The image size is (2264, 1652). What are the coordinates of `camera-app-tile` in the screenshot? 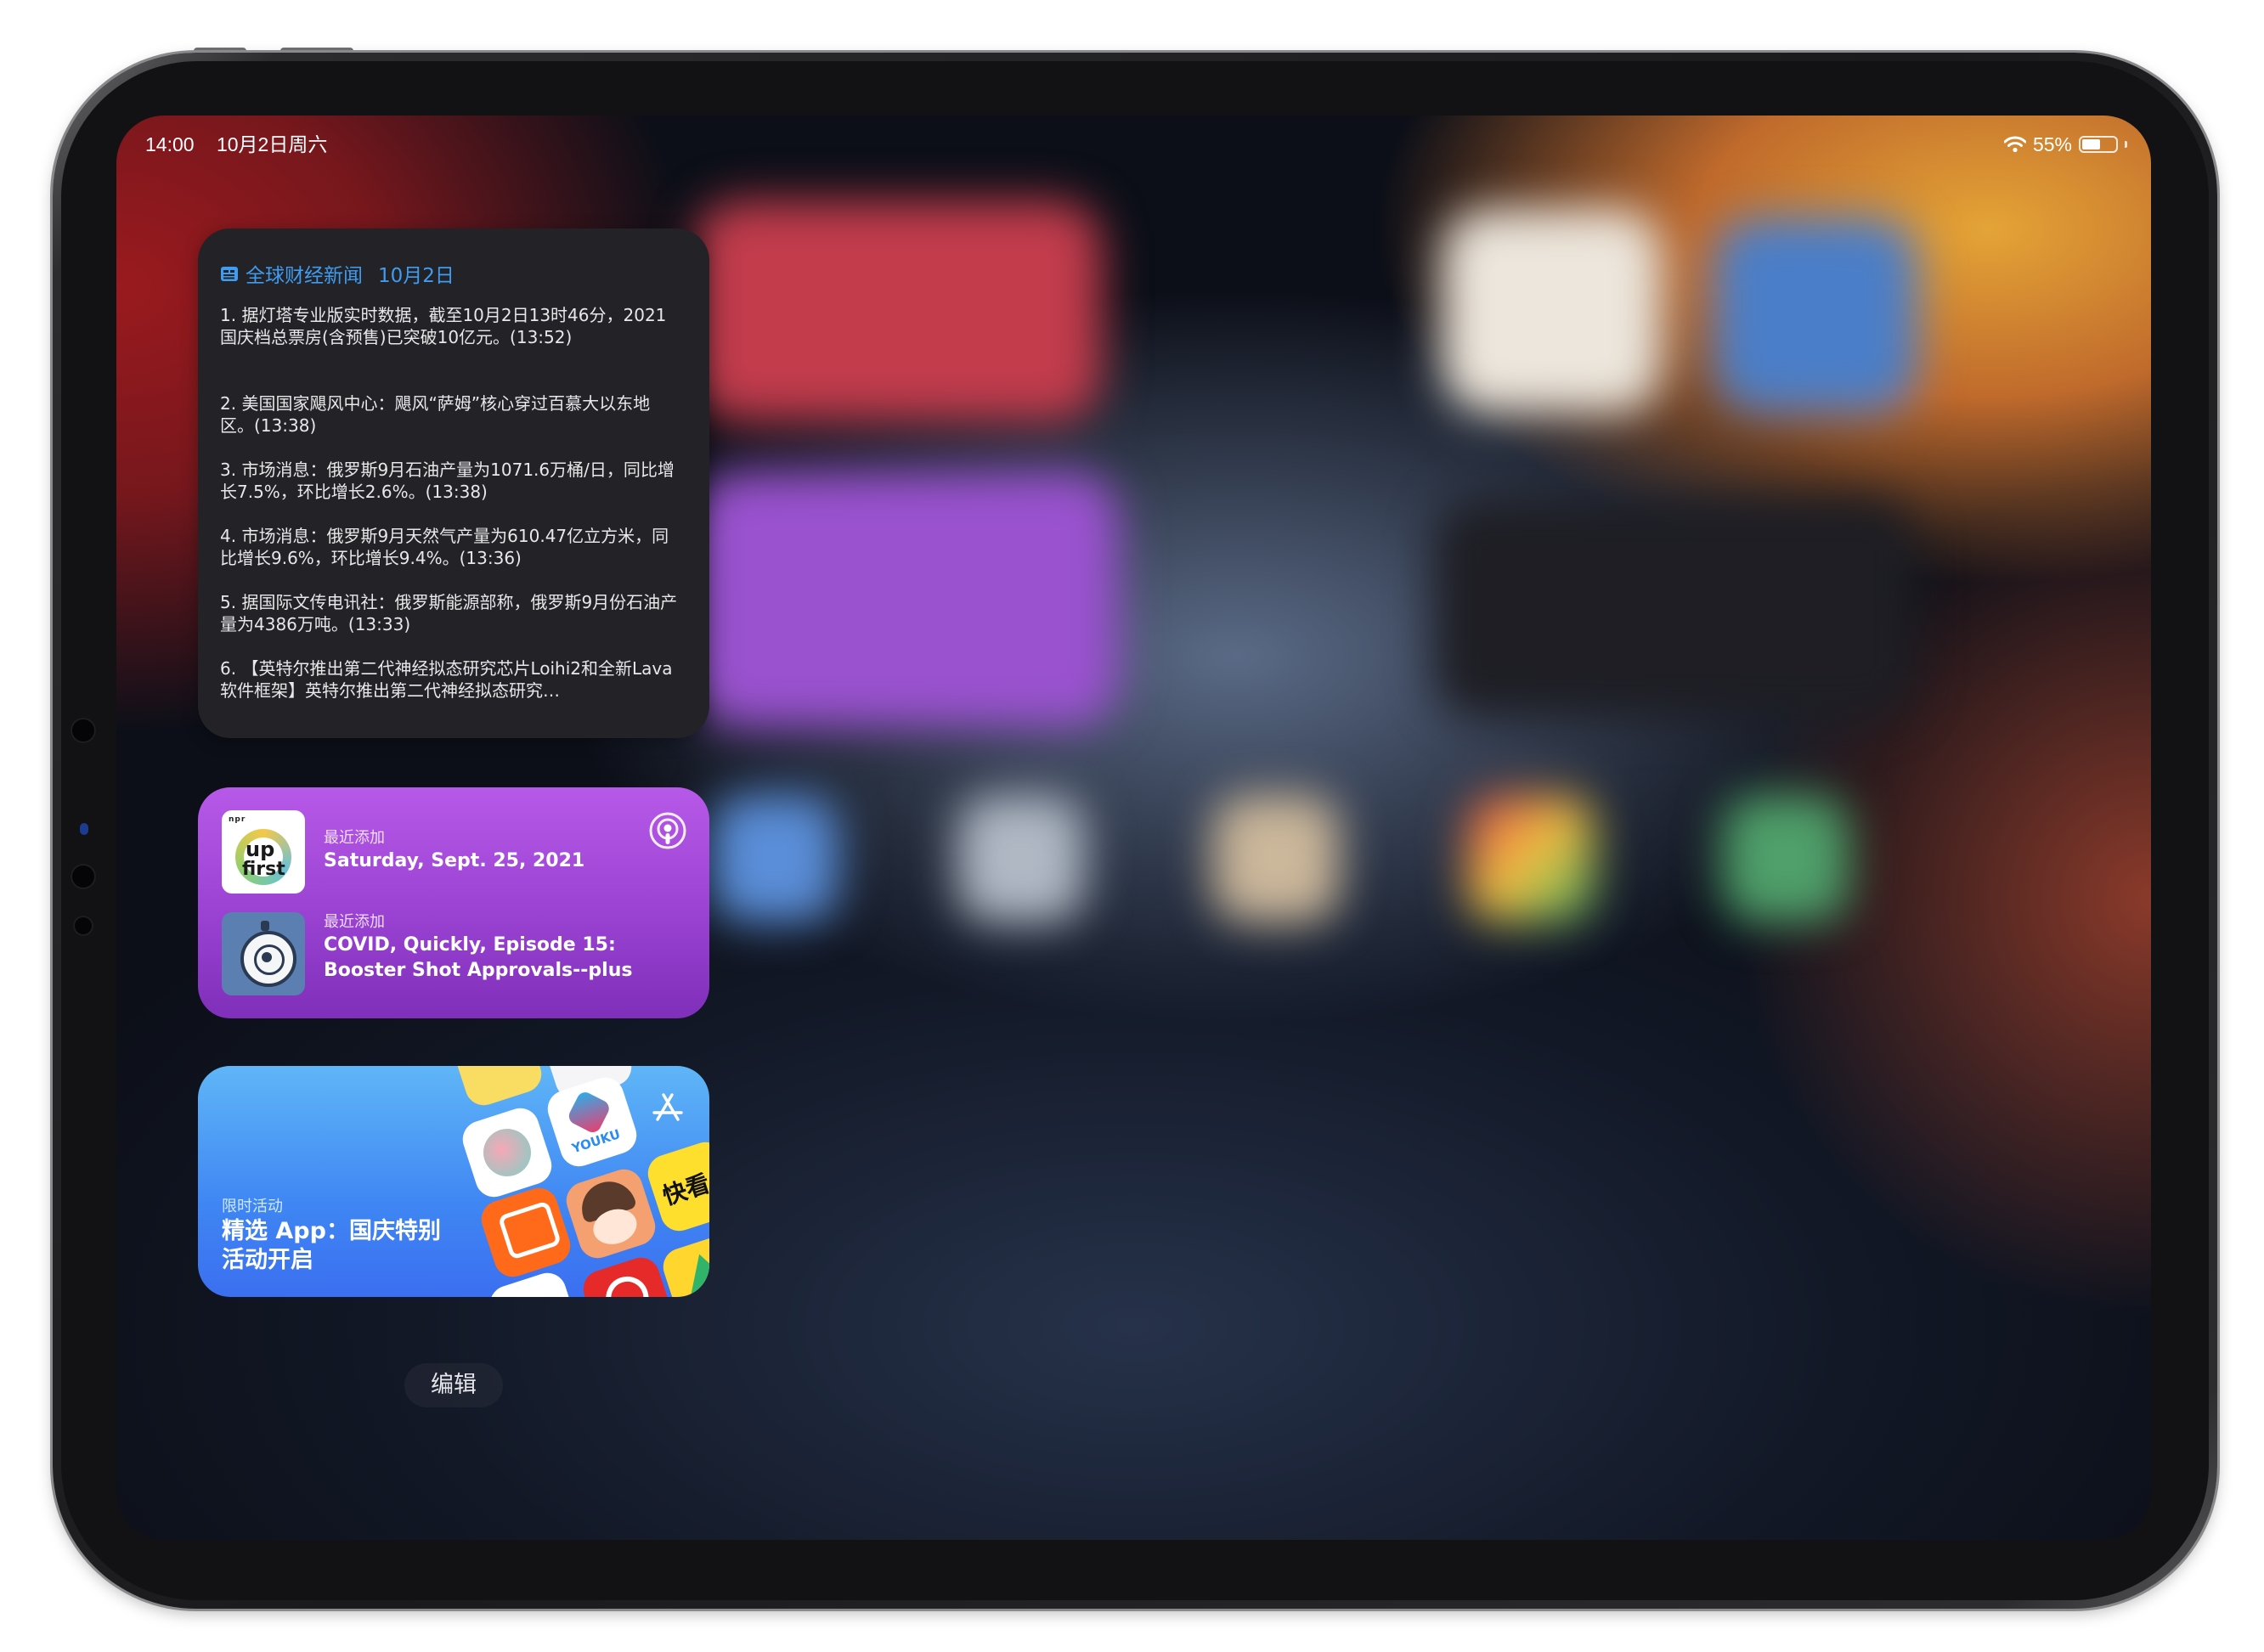 It's located at (507, 1152).